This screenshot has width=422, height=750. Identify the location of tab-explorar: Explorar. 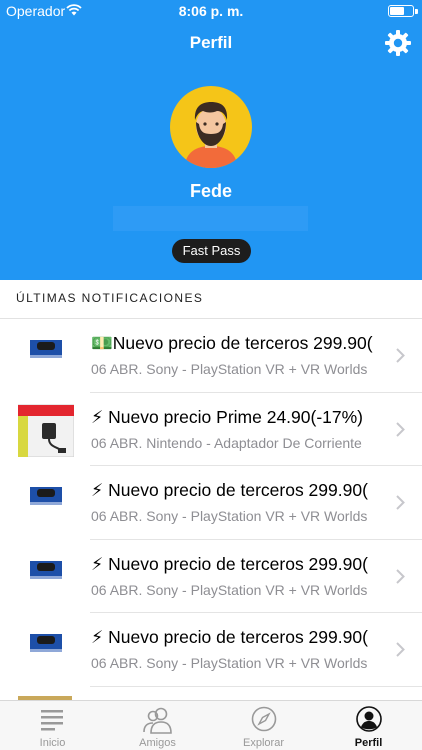
(263, 725).